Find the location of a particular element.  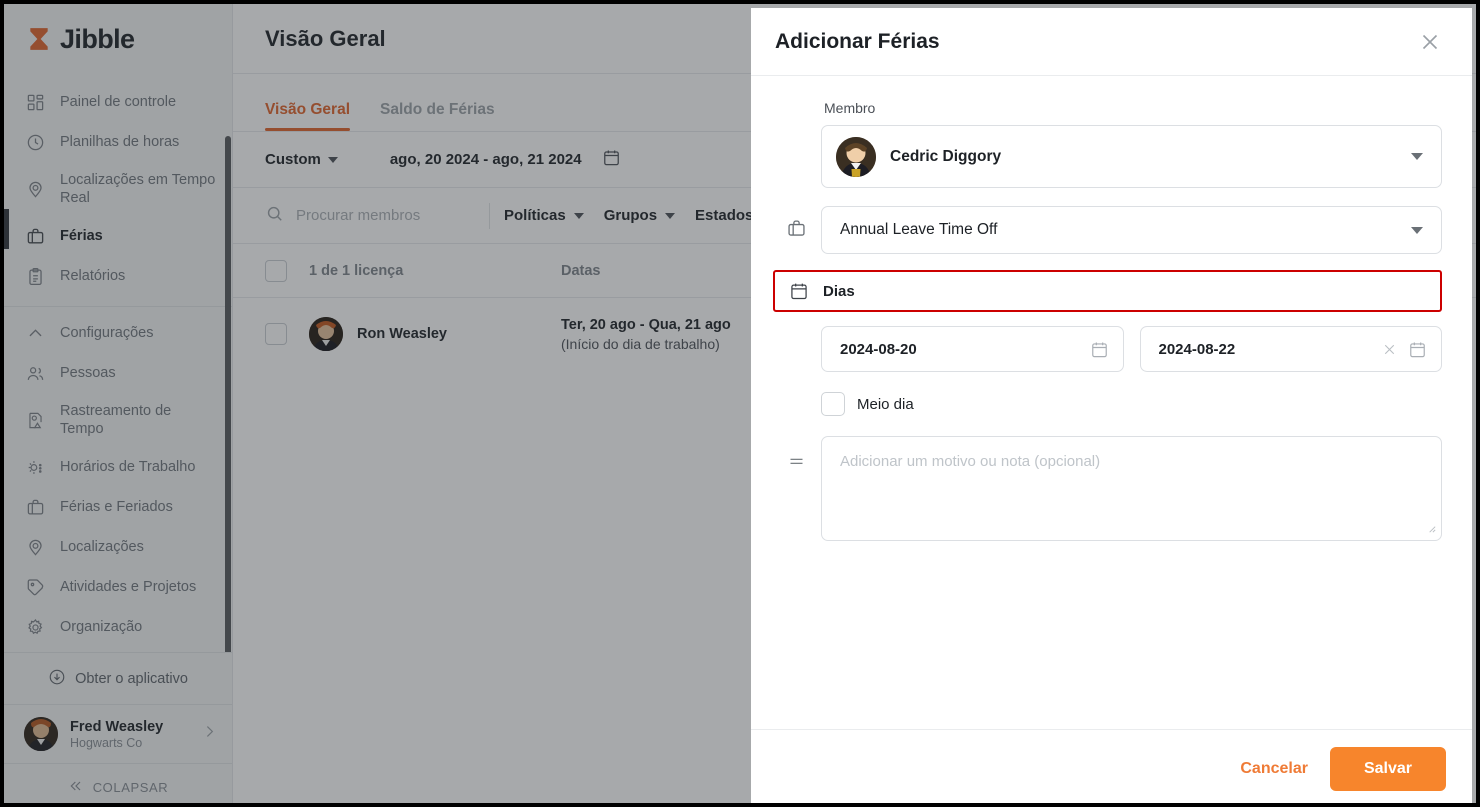

days-field-highlighted: Dias is located at coordinates (1107, 291).